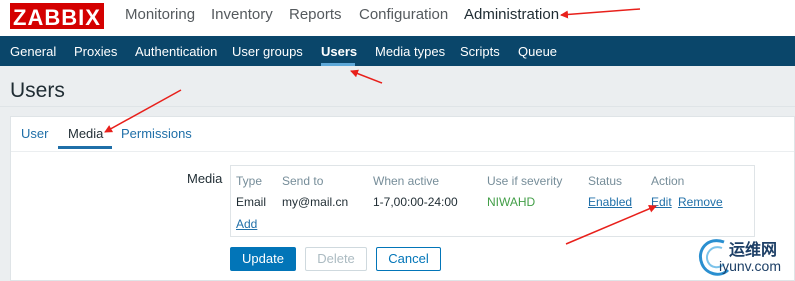 This screenshot has height=281, width=795. Describe the element at coordinates (246, 224) in the screenshot. I see `add-media-link: Add` at that location.